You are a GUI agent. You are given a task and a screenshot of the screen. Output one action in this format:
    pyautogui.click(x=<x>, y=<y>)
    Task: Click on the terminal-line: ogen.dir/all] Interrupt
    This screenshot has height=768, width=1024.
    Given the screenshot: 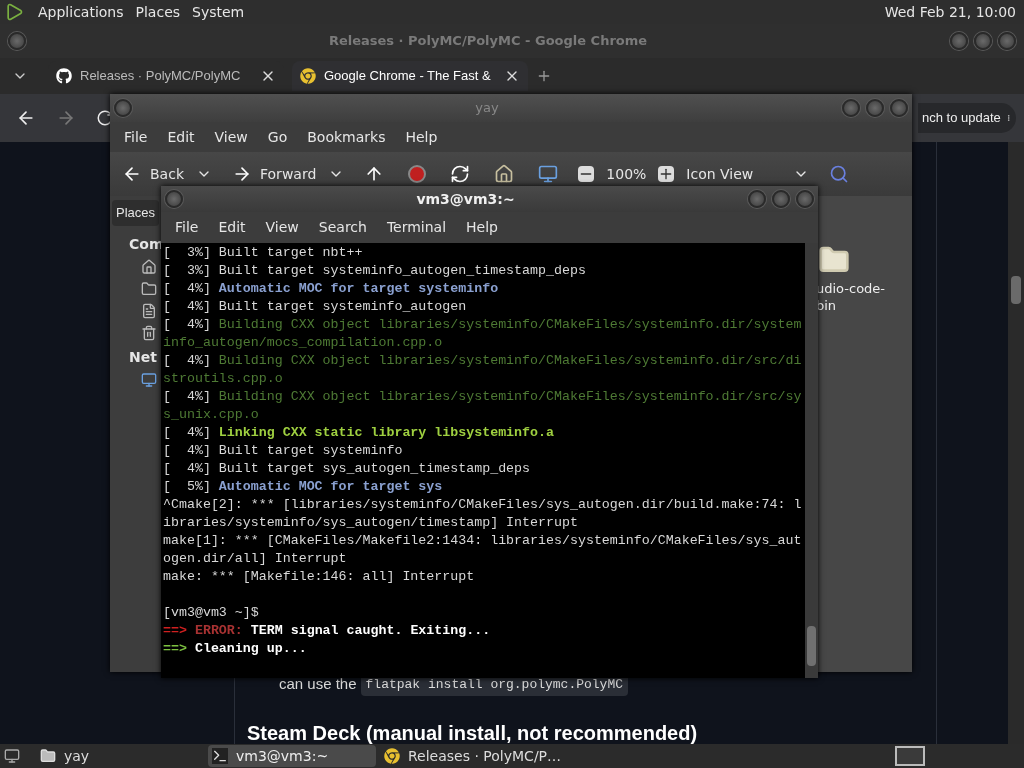 What is the action you would take?
    pyautogui.click(x=255, y=559)
    